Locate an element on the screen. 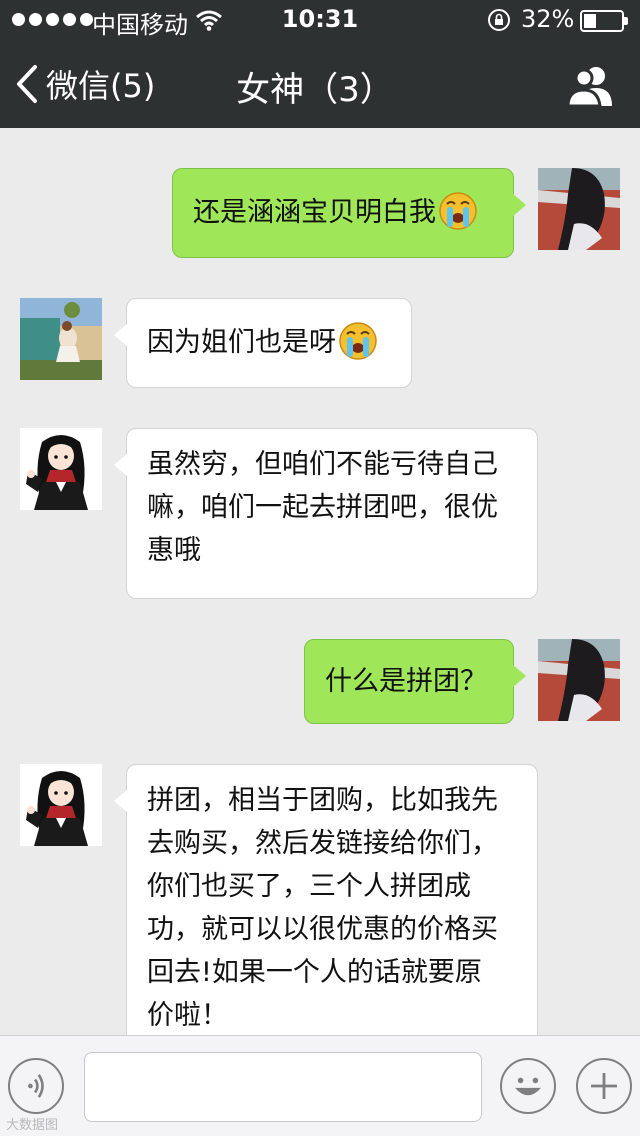 This screenshot has width=640, height=1136. message-input is located at coordinates (283, 1087).